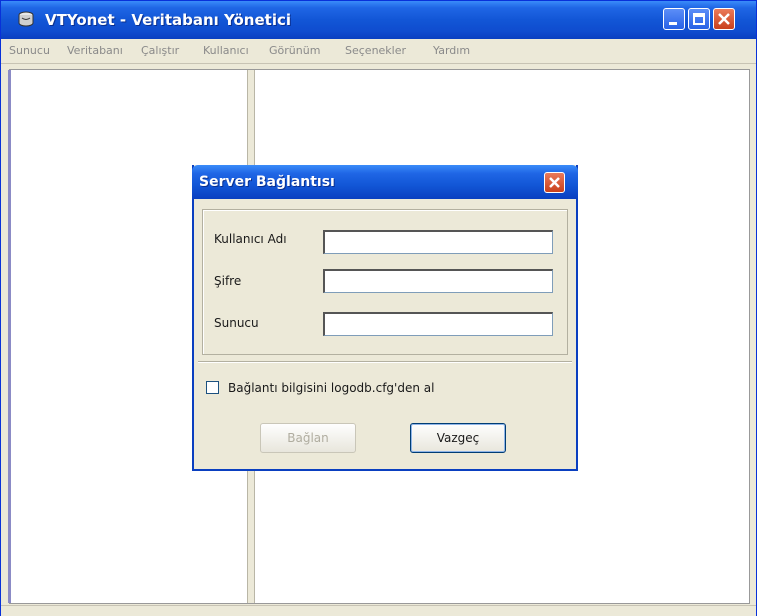 The image size is (757, 616). Describe the element at coordinates (378, 610) in the screenshot. I see `status-bar` at that location.